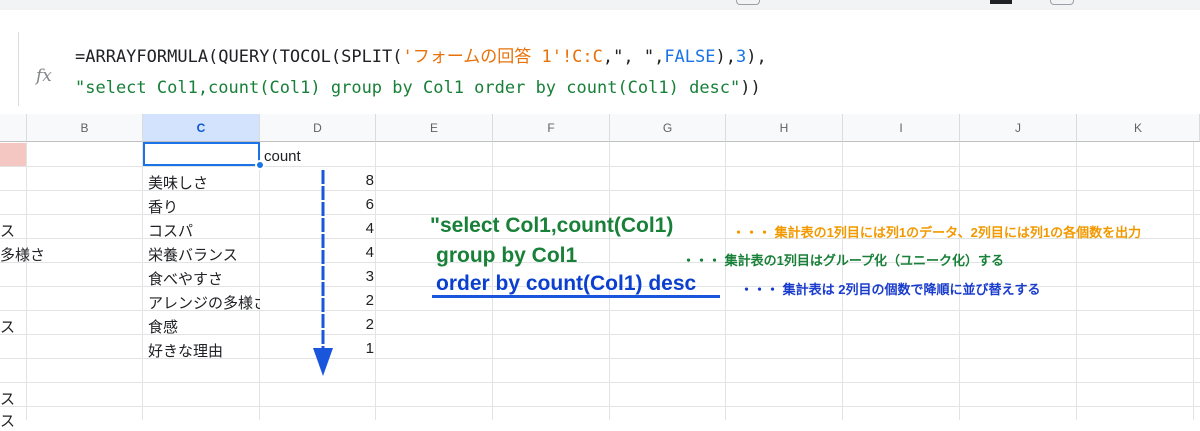  Describe the element at coordinates (201, 154) in the screenshot. I see `selected-cell` at that location.